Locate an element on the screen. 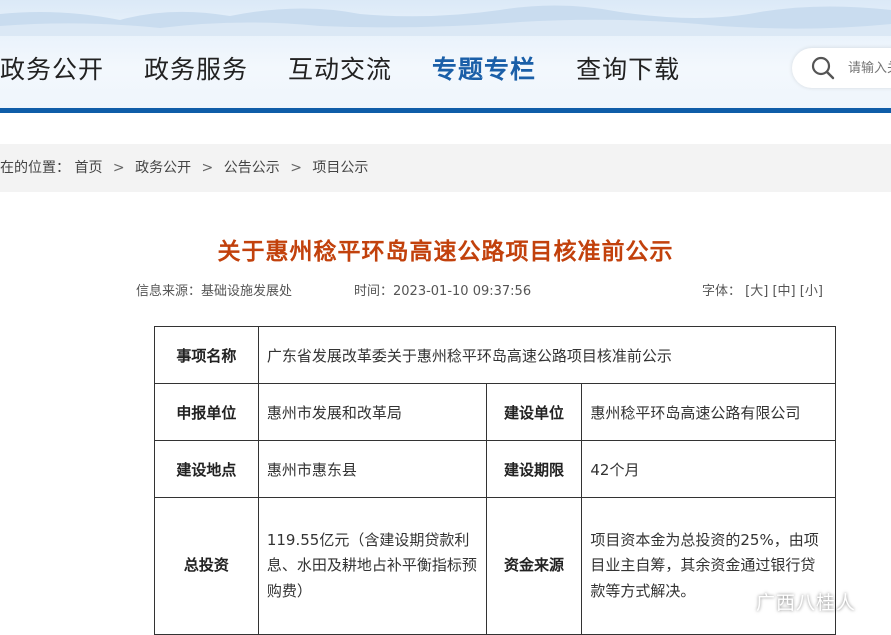 This screenshot has height=635, width=891. font-label: 字体： is located at coordinates (722, 291).